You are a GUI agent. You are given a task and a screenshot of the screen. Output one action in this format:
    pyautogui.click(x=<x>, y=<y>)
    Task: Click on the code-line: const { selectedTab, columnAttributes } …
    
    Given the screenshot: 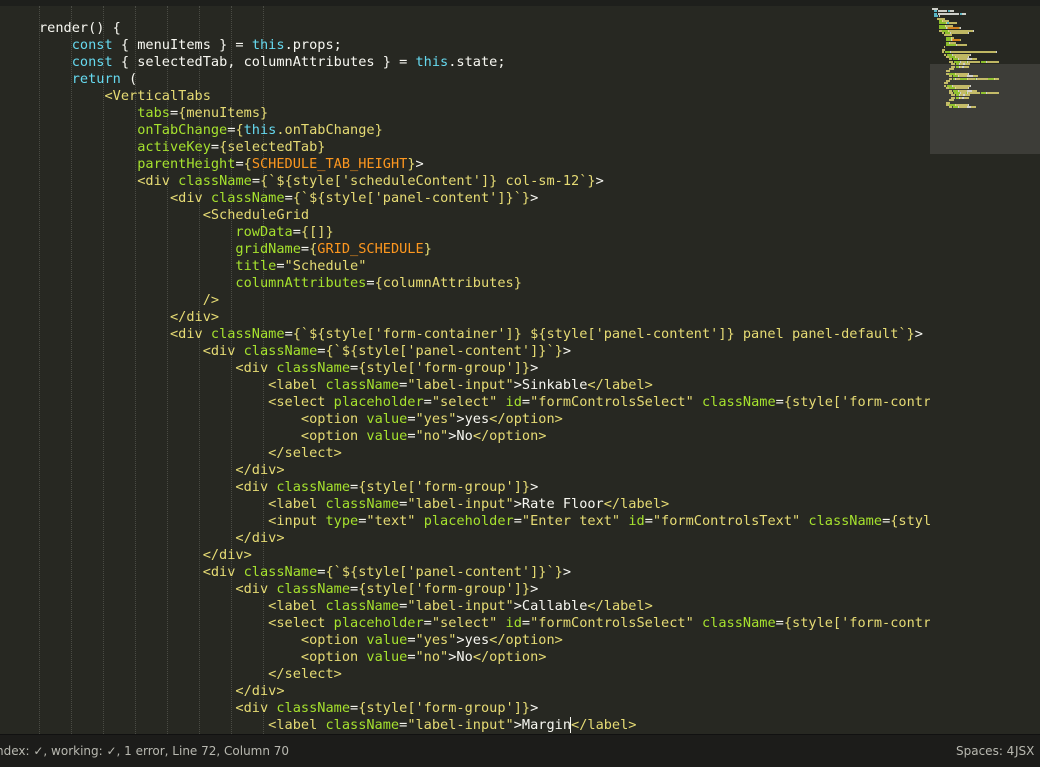 What is the action you would take?
    pyautogui.click(x=484, y=62)
    